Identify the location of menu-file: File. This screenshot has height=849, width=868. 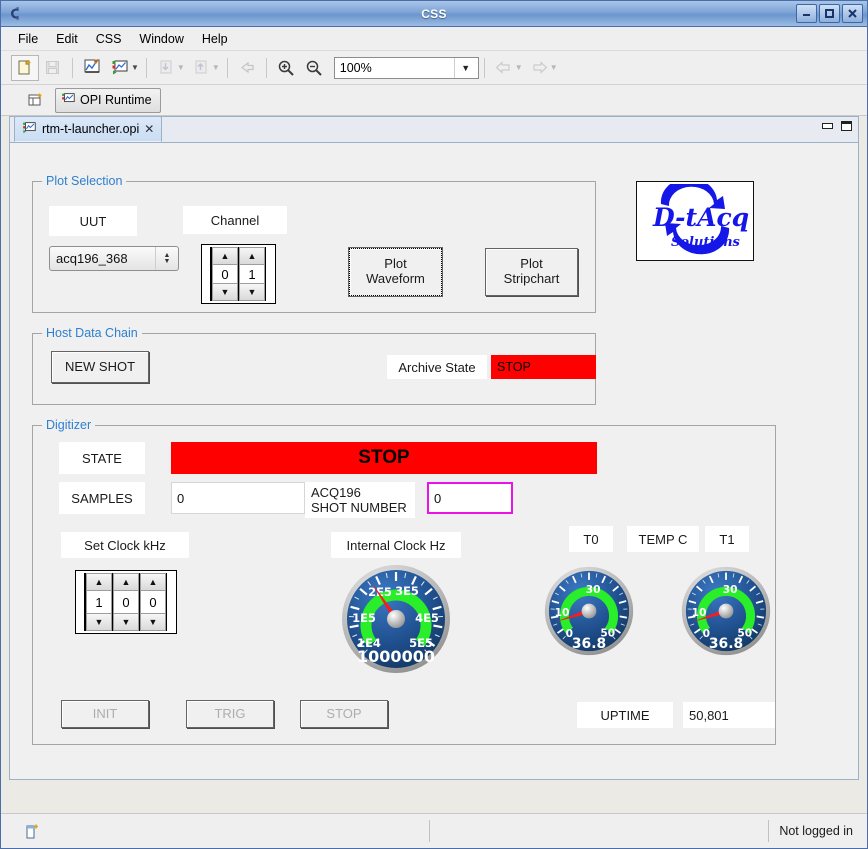
(28, 39).